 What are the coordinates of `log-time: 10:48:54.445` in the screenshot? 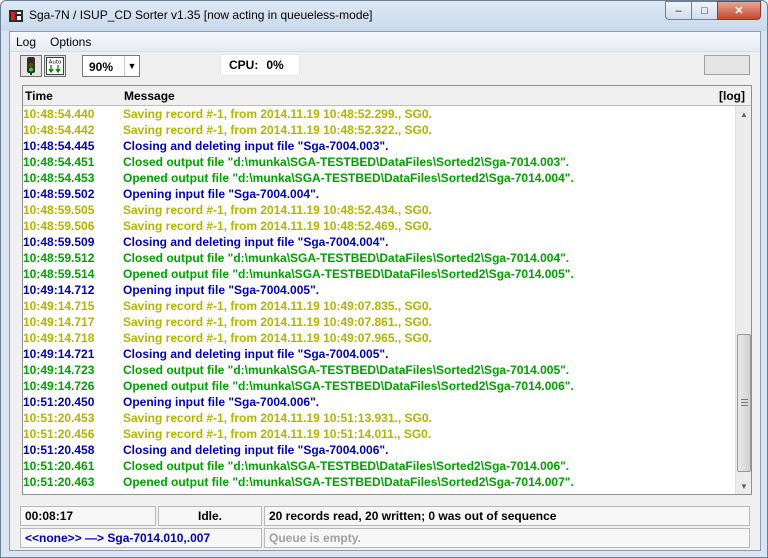 It's located at (59, 146).